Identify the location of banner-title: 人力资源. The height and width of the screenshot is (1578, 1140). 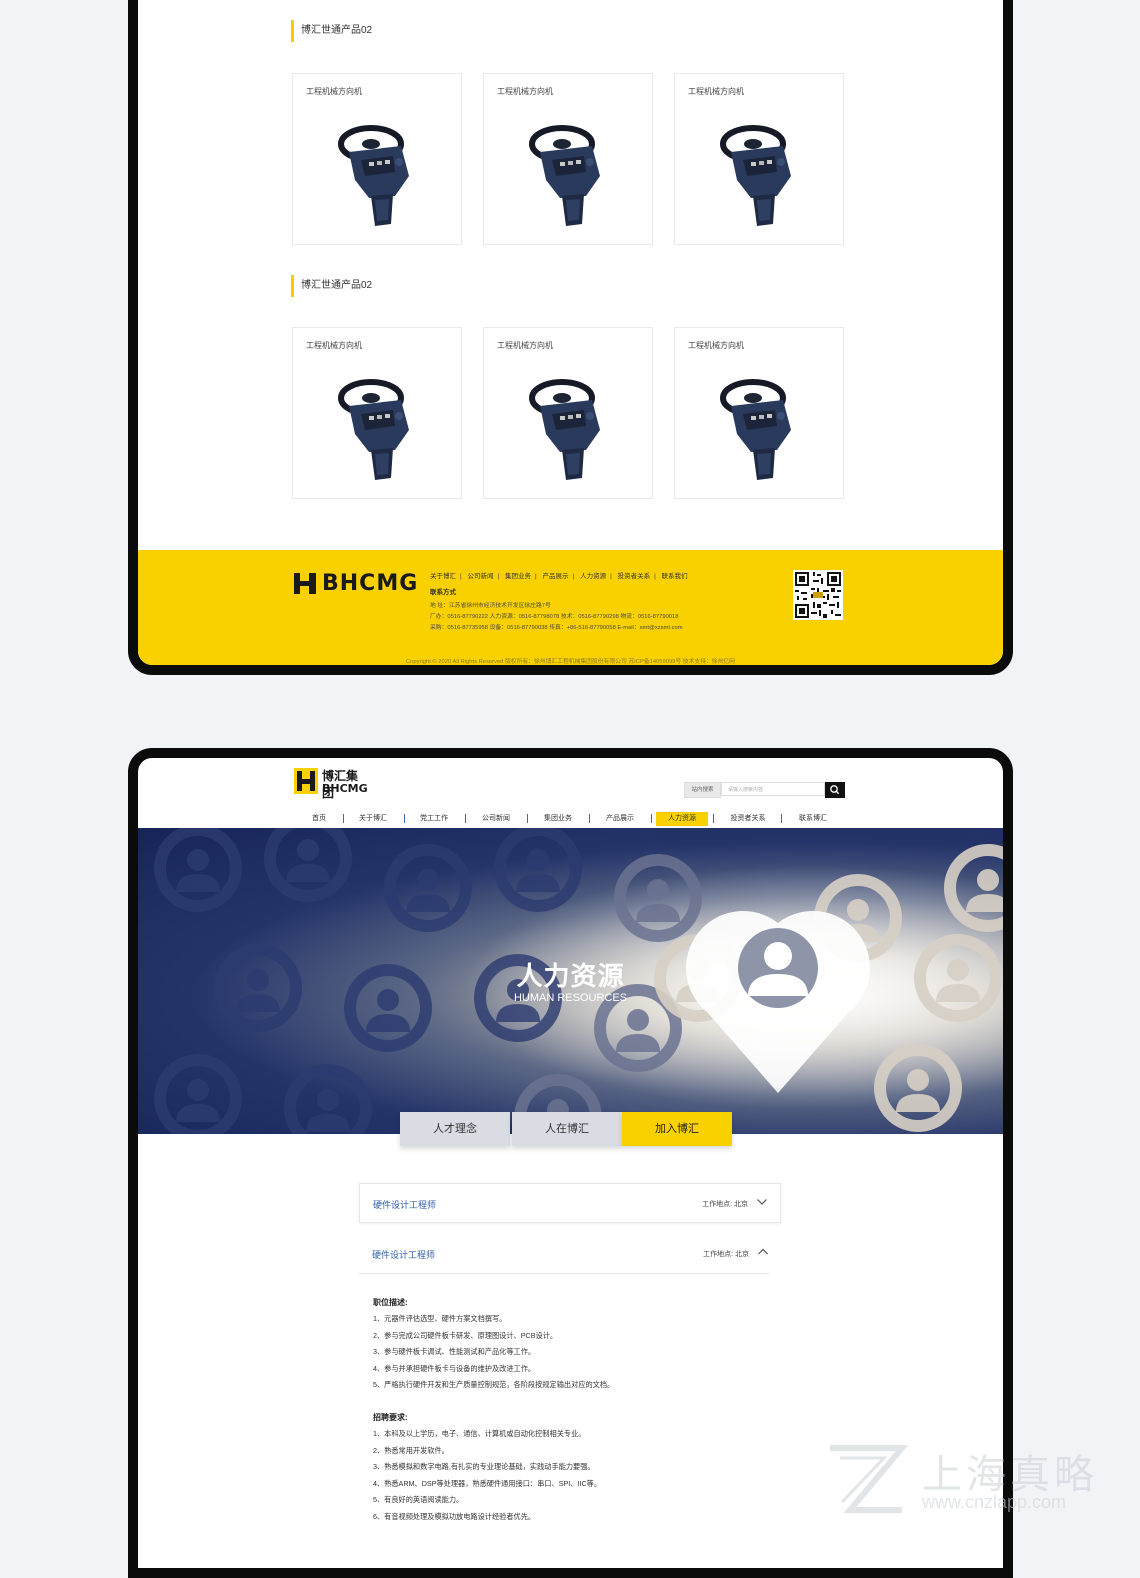
(570, 976).